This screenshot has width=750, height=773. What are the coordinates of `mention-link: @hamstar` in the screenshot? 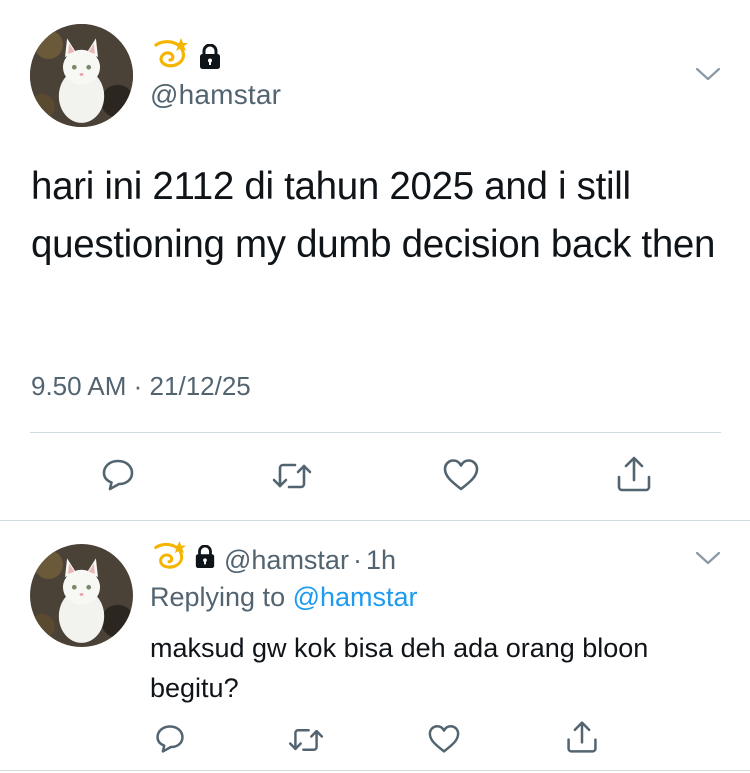 It's located at (355, 597).